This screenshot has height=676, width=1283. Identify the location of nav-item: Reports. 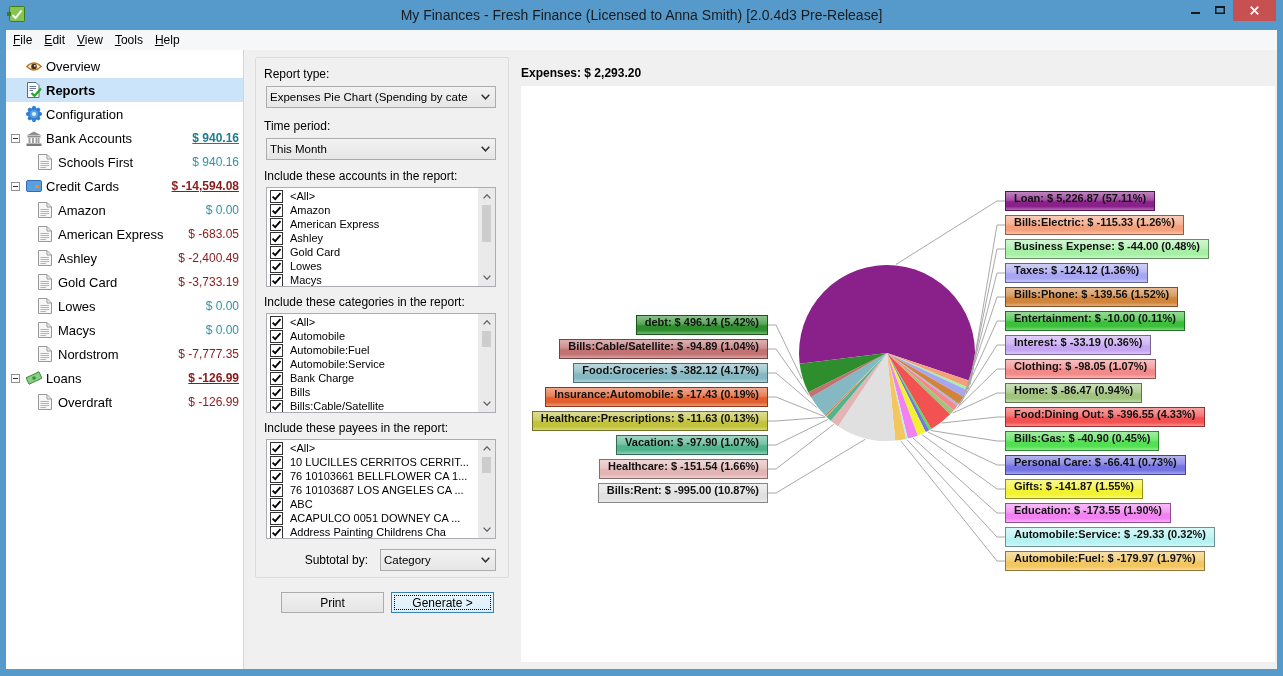
(124, 90).